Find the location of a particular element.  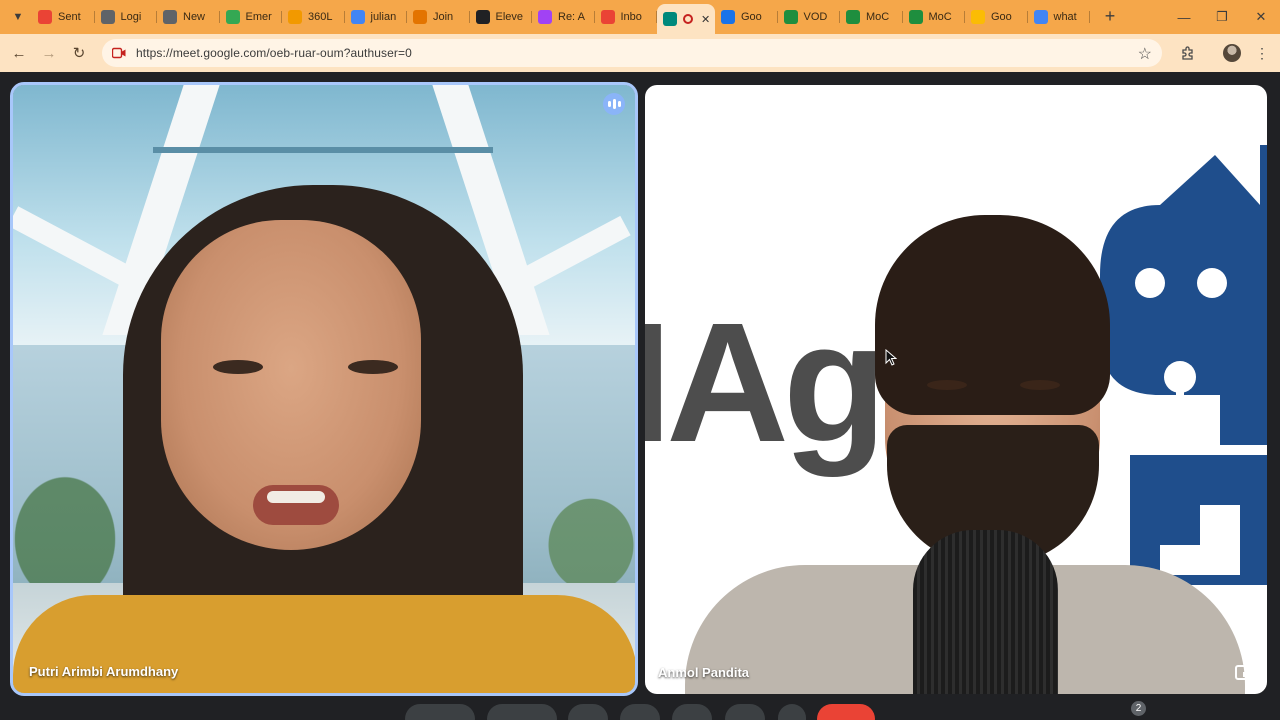

browser-menu-icon: ⋮ is located at coordinates (1262, 53).